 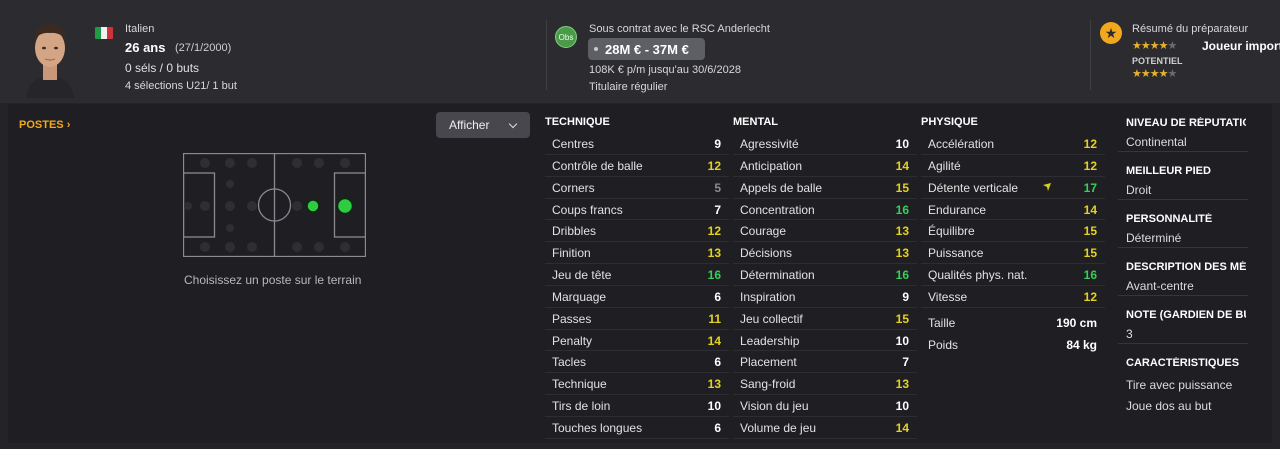 What do you see at coordinates (1160, 286) in the screenshot?
I see `media-description-value: Avant-centre` at bounding box center [1160, 286].